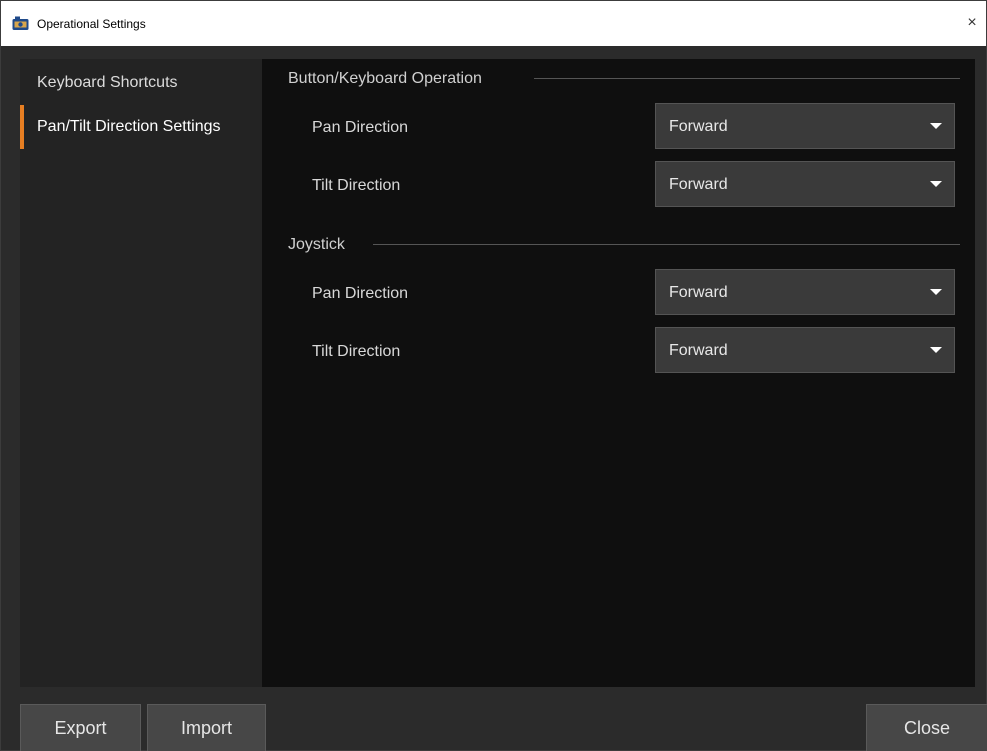 This screenshot has height=751, width=987. What do you see at coordinates (805, 126) in the screenshot?
I see `button-pan-direction-select: Forward` at bounding box center [805, 126].